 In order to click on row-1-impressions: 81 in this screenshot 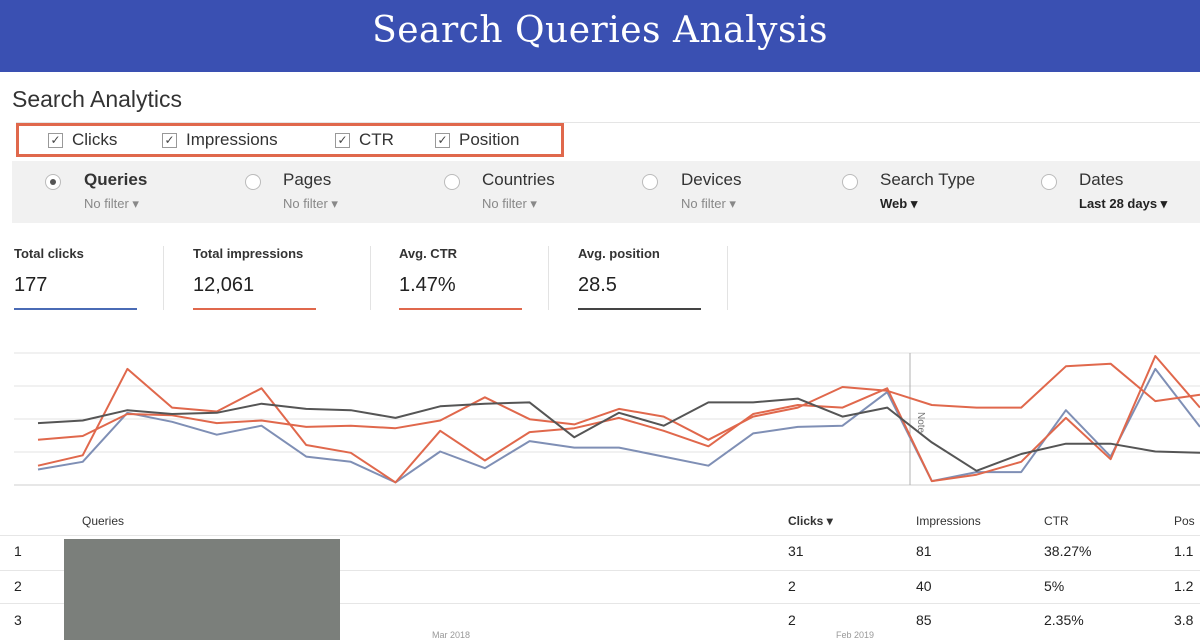, I will do `click(924, 551)`.